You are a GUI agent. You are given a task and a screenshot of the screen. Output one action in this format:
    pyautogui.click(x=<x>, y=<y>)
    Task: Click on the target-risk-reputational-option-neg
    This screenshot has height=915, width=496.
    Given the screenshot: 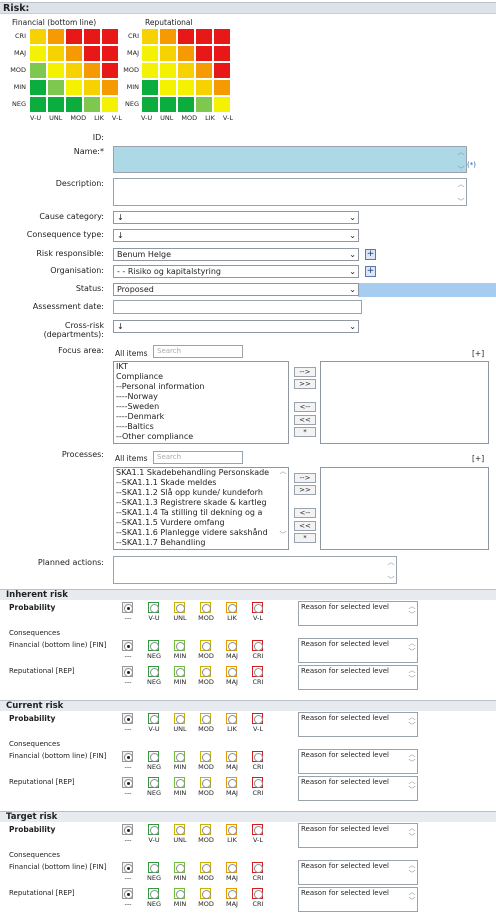 What is the action you would take?
    pyautogui.click(x=153, y=893)
    